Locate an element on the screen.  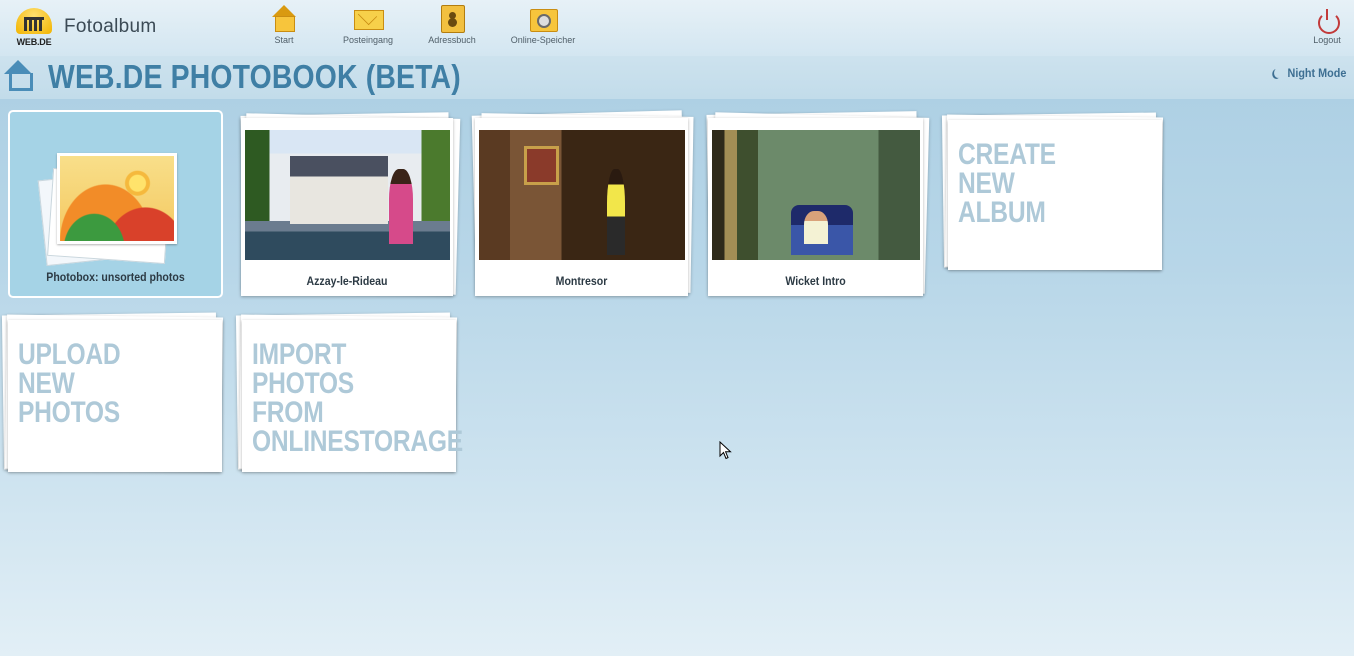
album-title: Azzay-le-Rideau is located at coordinates (347, 281).